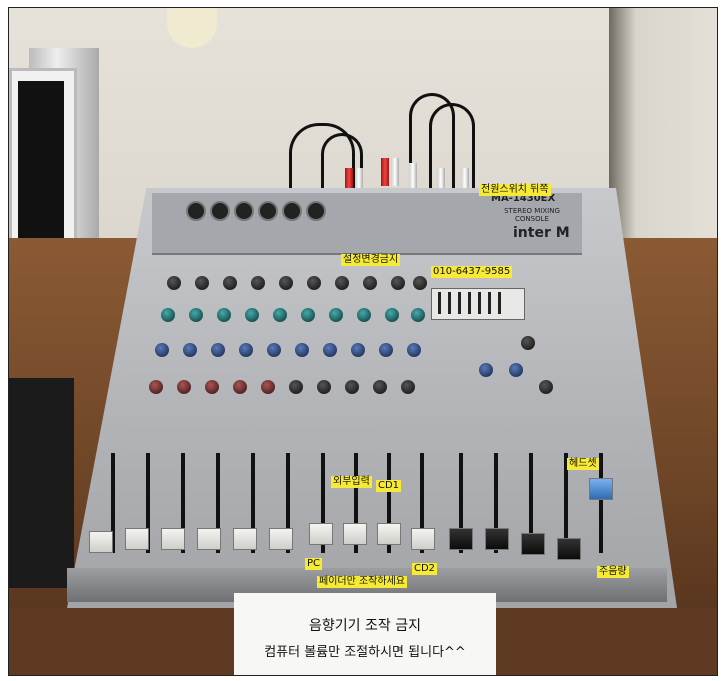 This screenshot has width=724, height=681. Describe the element at coordinates (355, 534) in the screenshot. I see `channel-fader-external` at that location.